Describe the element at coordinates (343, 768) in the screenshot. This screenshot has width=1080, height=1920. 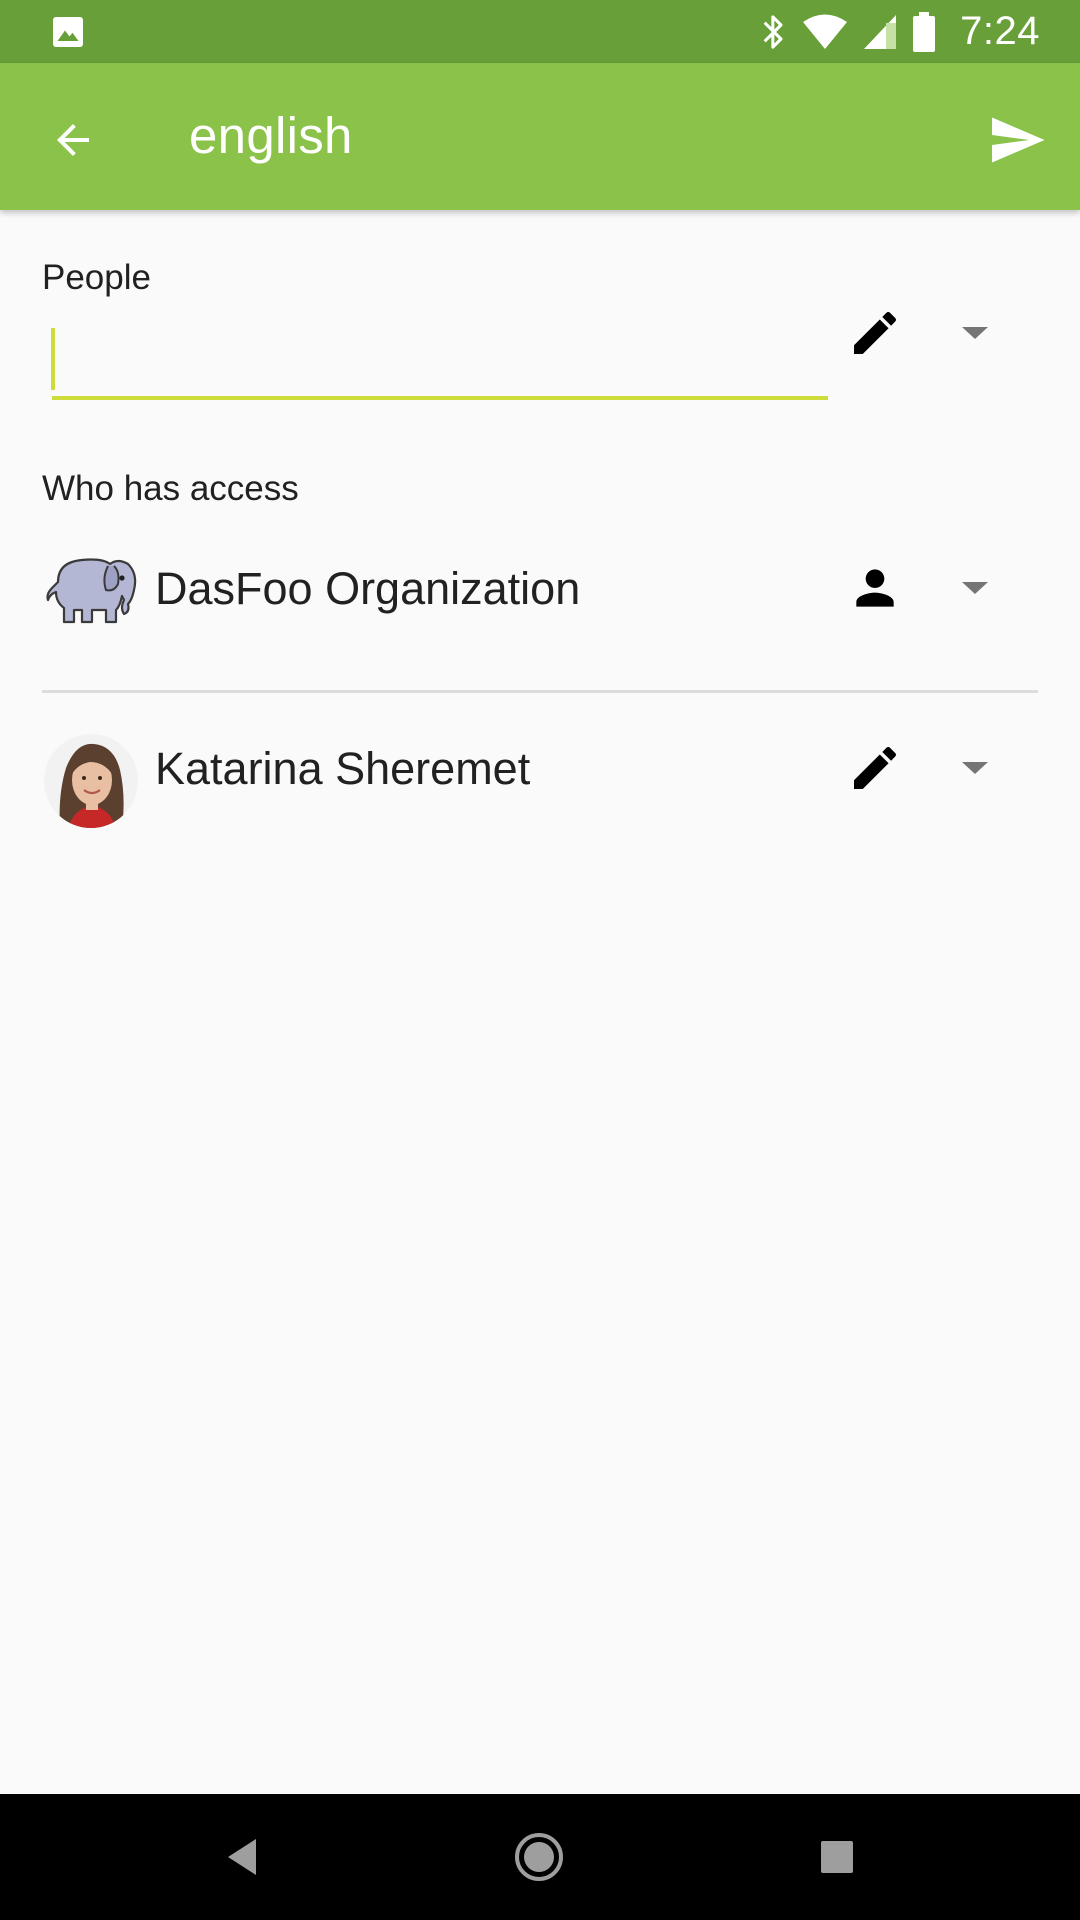
I see `access-entry-name: Katarina Sheremet` at that location.